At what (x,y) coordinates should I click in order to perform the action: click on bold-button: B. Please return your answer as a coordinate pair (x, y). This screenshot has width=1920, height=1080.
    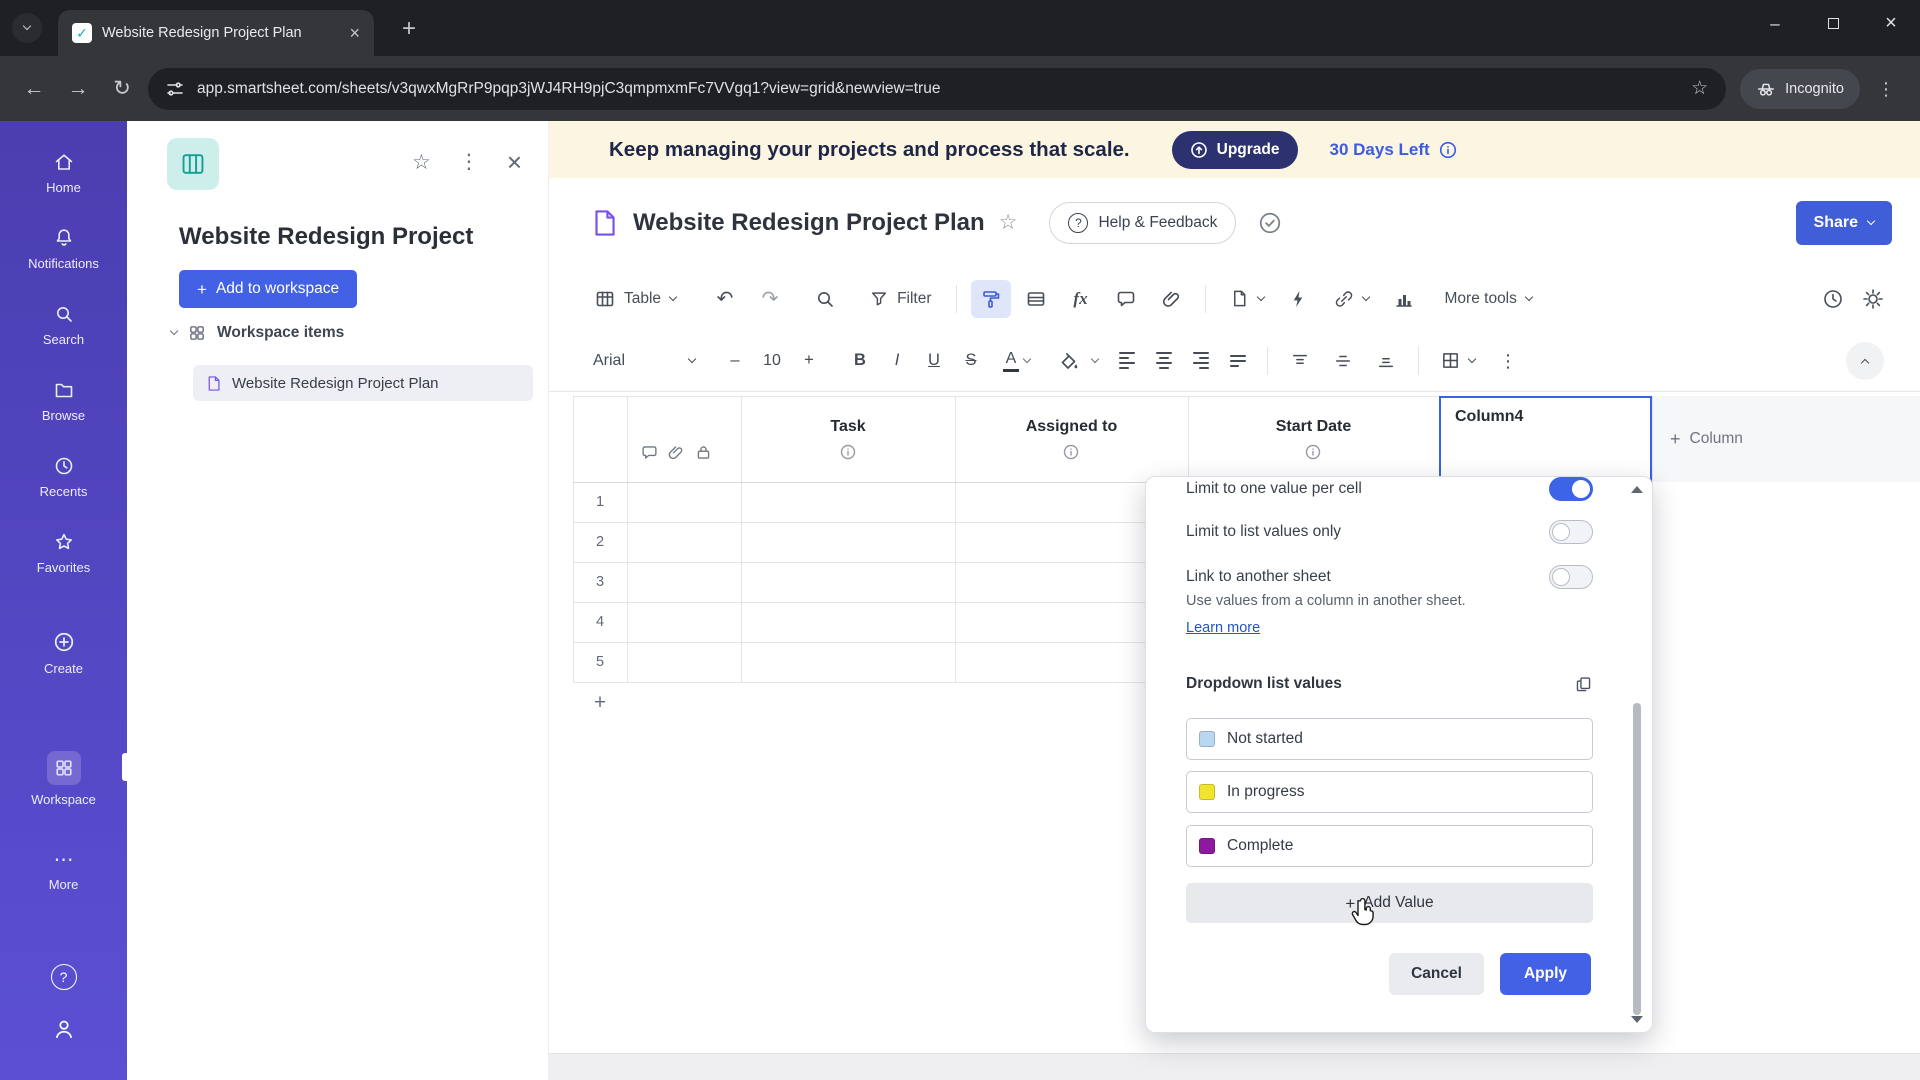
    Looking at the image, I should click on (860, 361).